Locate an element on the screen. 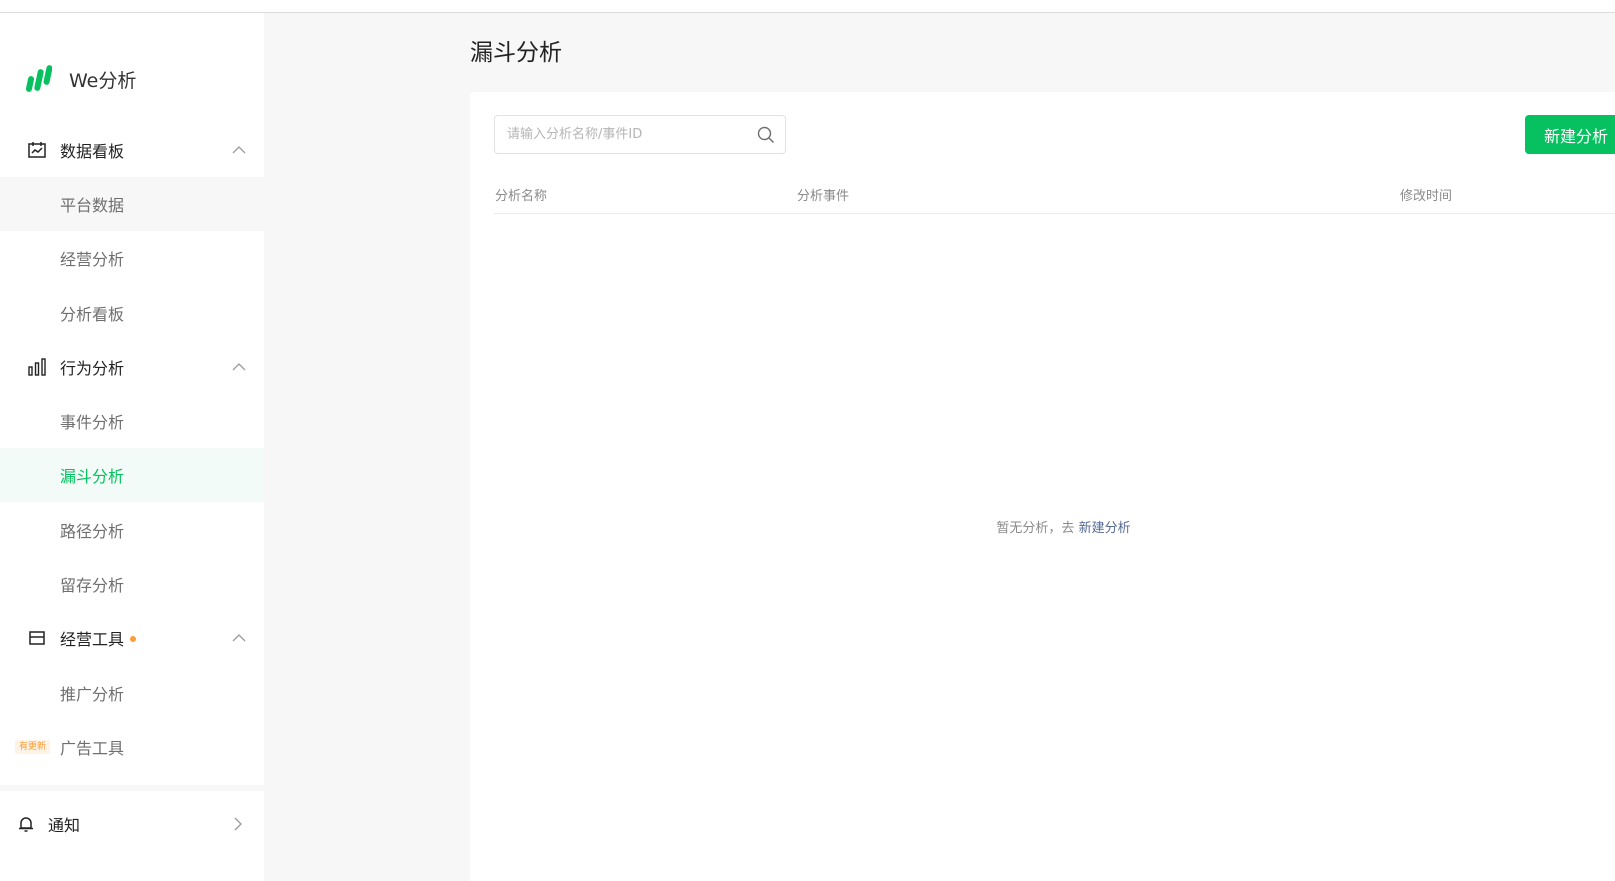 This screenshot has height=881, width=1615. dashboard-icon is located at coordinates (37, 150).